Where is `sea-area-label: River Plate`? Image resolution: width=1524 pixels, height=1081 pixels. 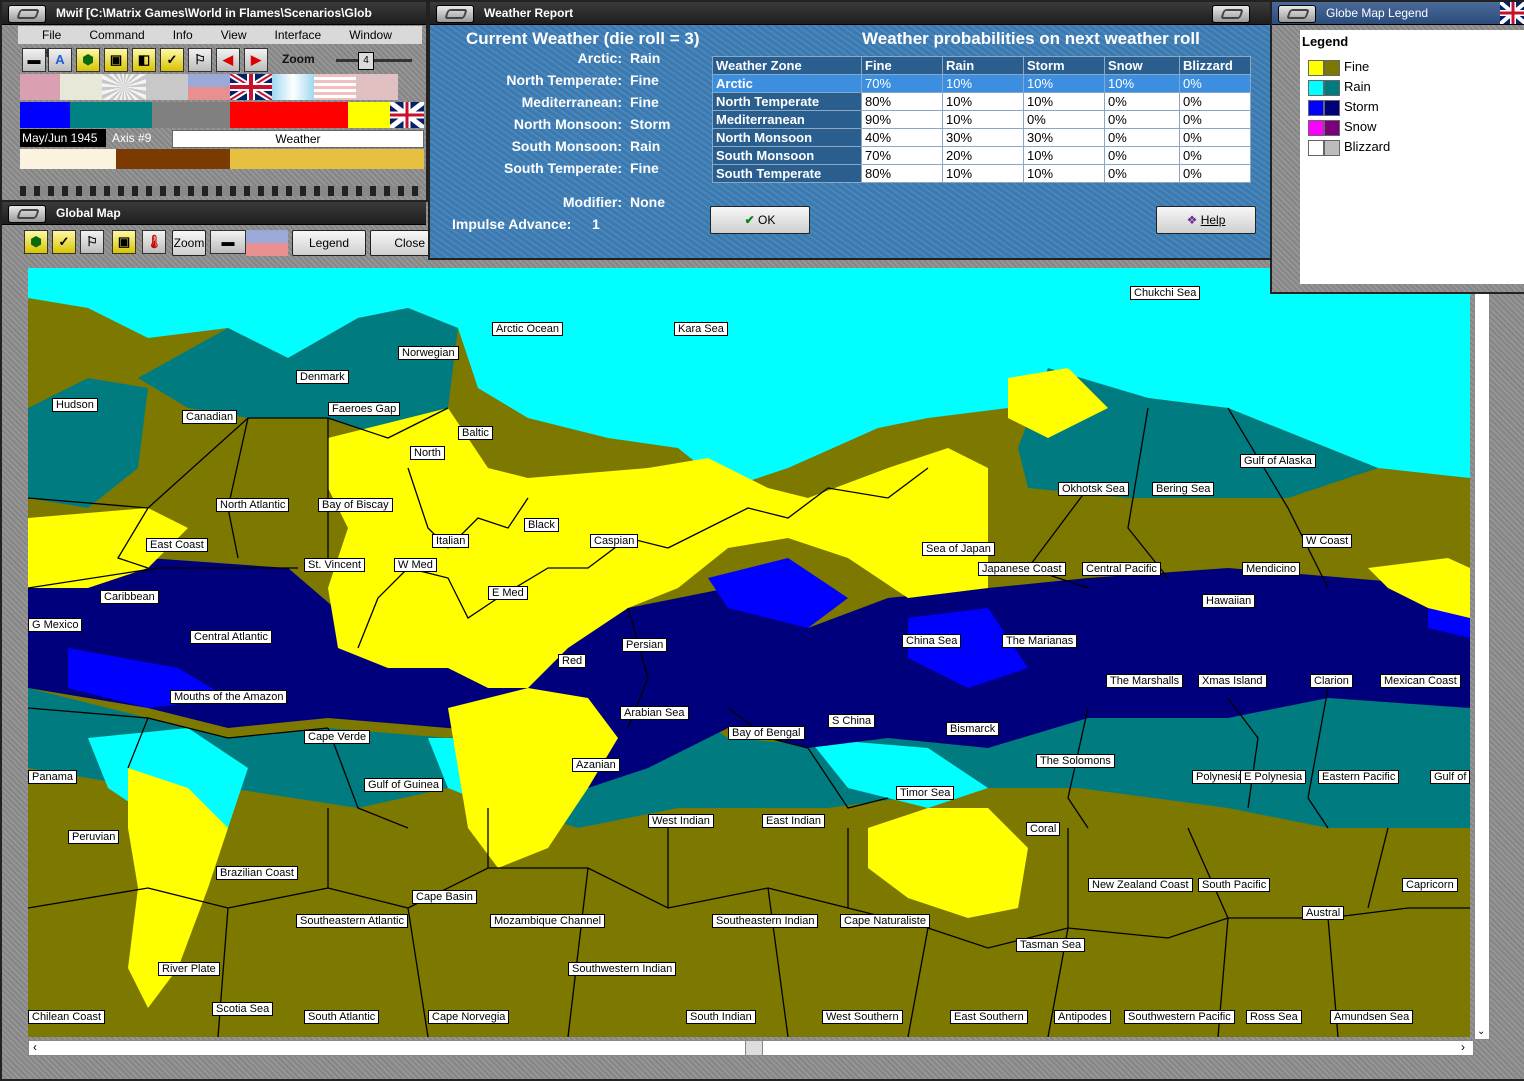
sea-area-label: River Plate is located at coordinates (189, 969).